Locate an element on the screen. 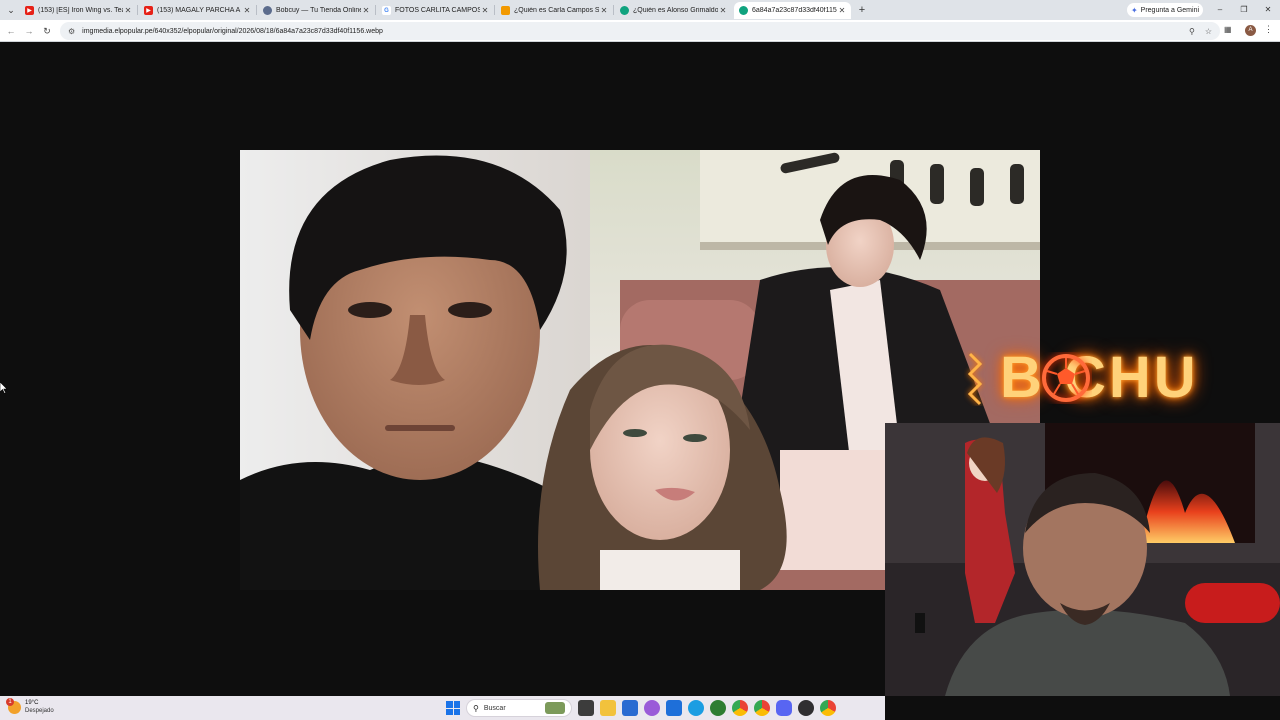 The height and width of the screenshot is (720, 1280). zigzag-icon is located at coordinates (975, 379).